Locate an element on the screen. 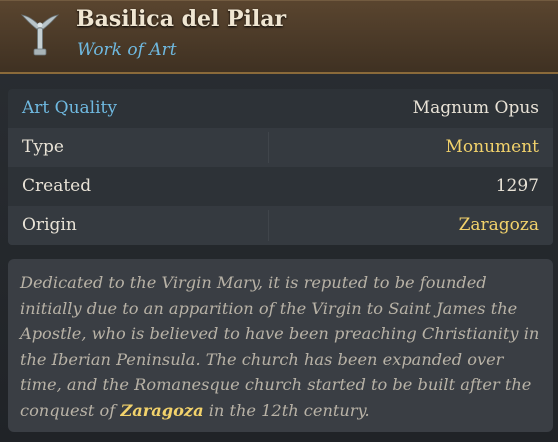  property-value: Zaragoza is located at coordinates (499, 225).